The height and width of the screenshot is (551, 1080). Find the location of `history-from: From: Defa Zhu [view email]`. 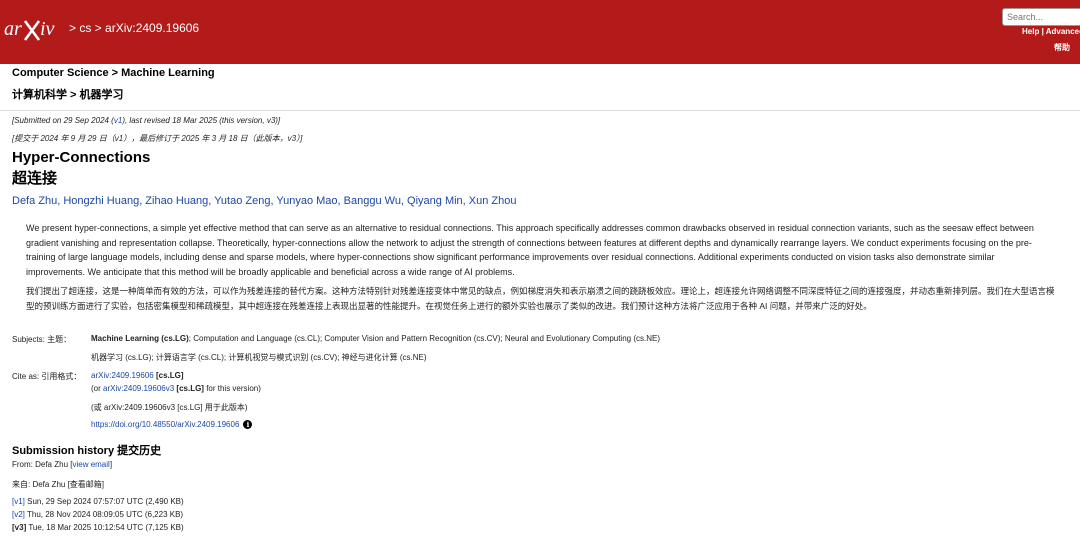

history-from: From: Defa Zhu [view email] is located at coordinates (62, 464).